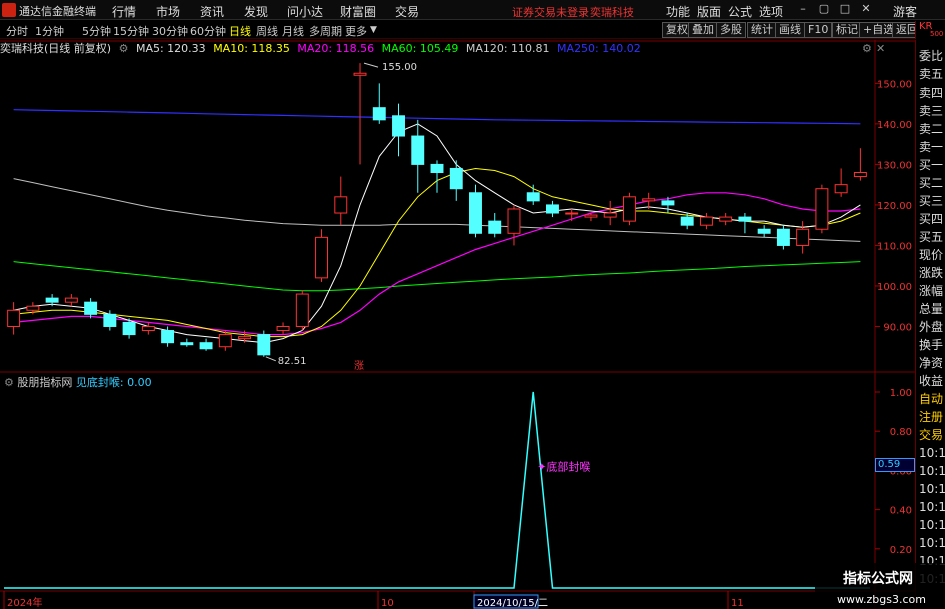  Describe the element at coordinates (356, 31) in the screenshot. I see `tf-more: 更多` at that location.